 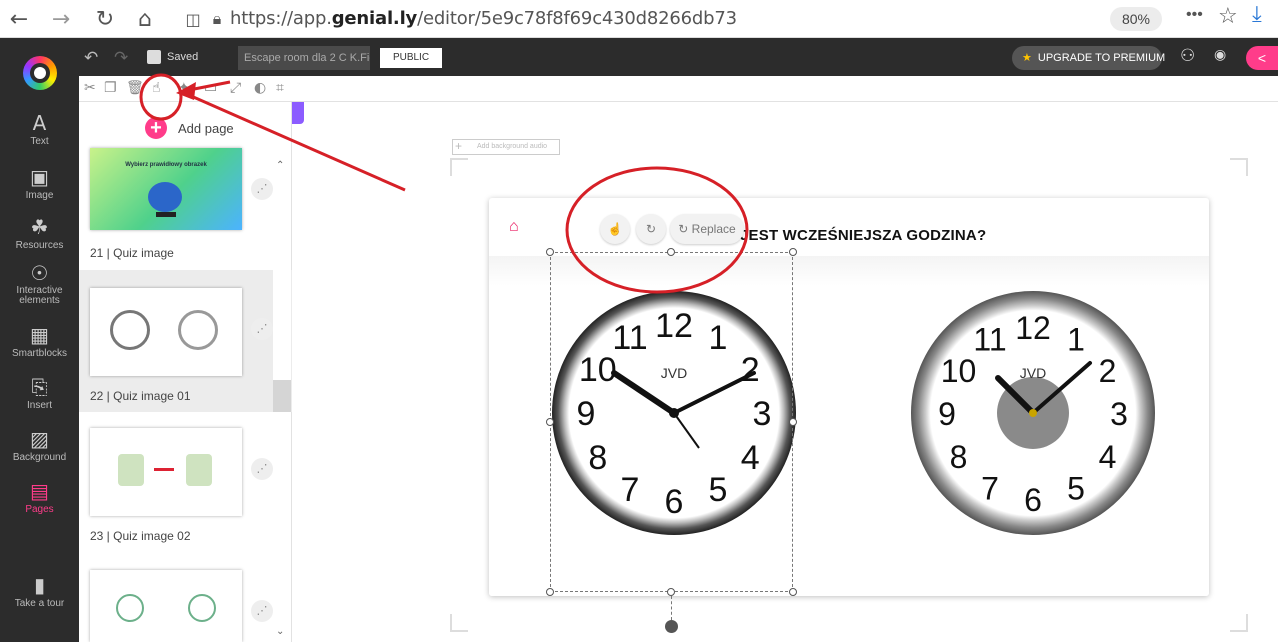 I want to click on page-label-23: 23 | Quiz image 02, so click(x=140, y=536).